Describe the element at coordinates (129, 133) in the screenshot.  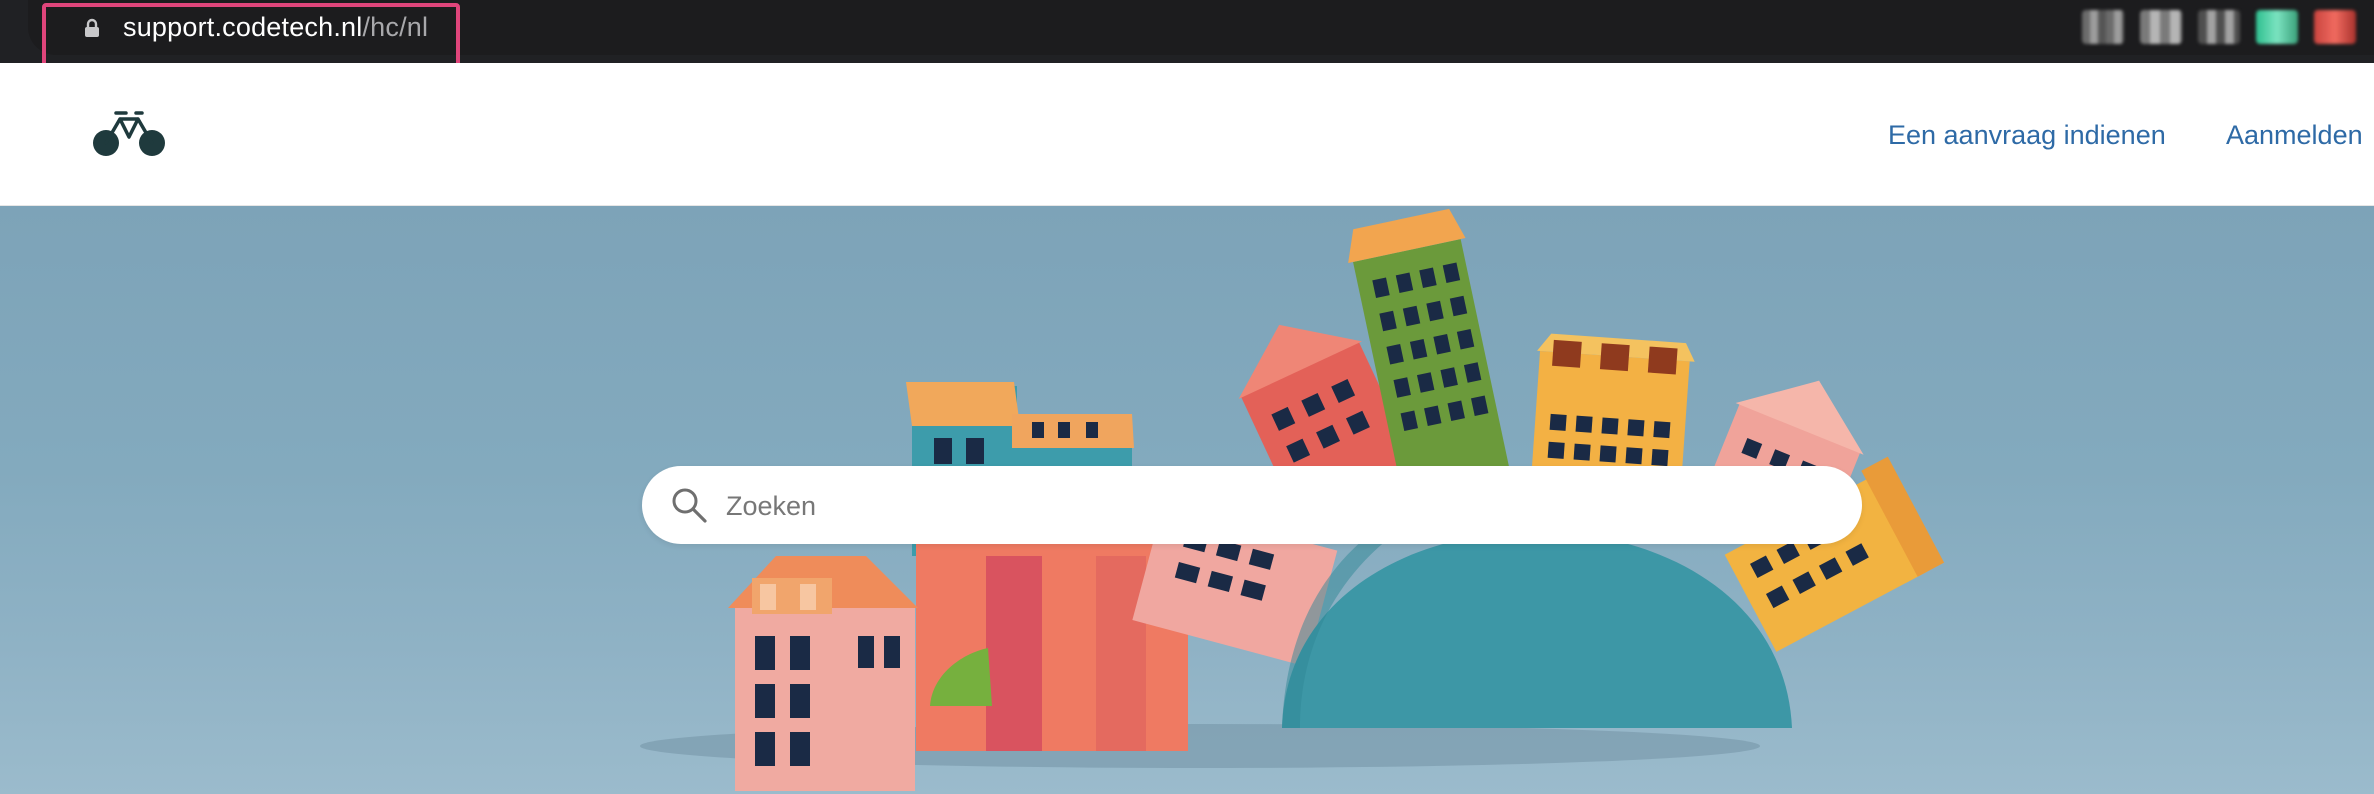
I see `bicycle-logo-icon` at that location.